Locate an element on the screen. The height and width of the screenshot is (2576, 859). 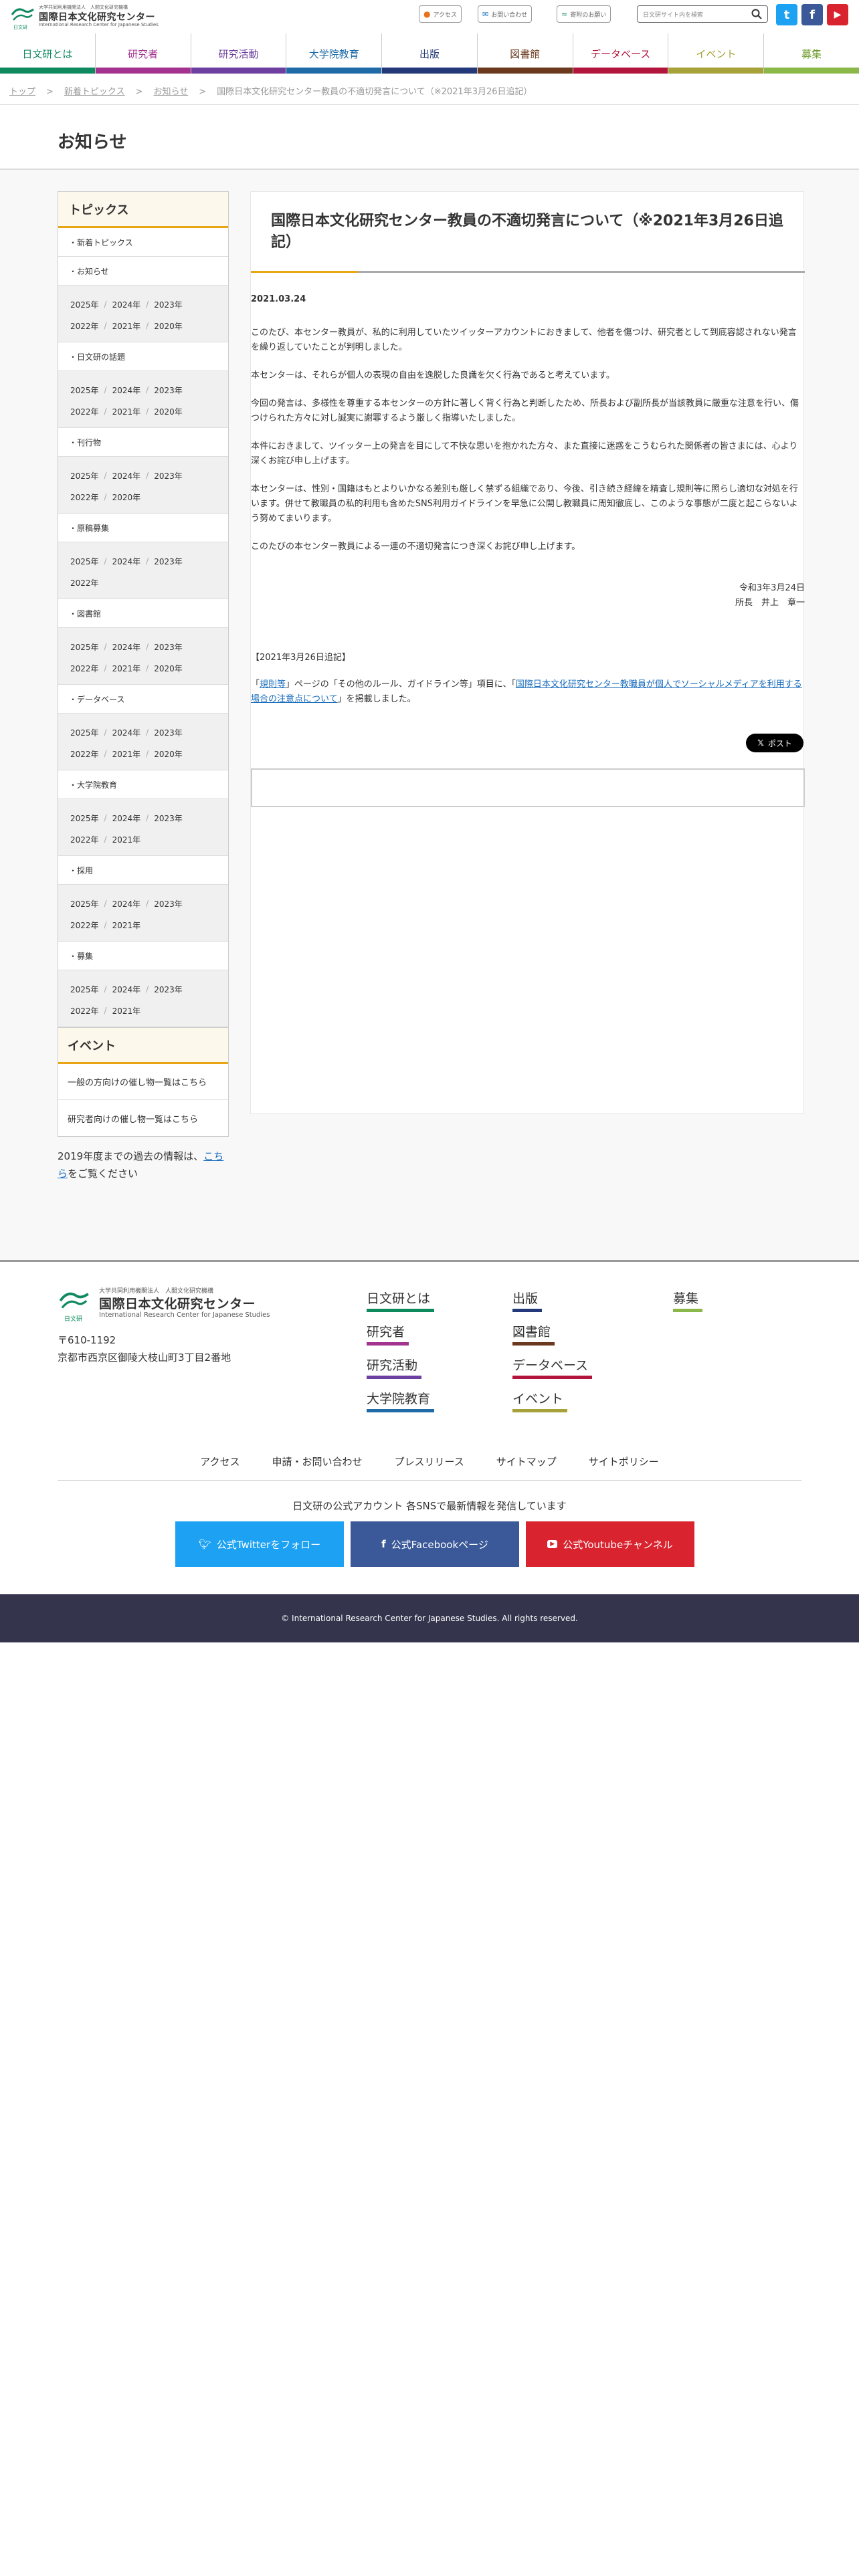
twitter-follow-button: 🐦︎ 公式Twitterをフォロー is located at coordinates (259, 1544).